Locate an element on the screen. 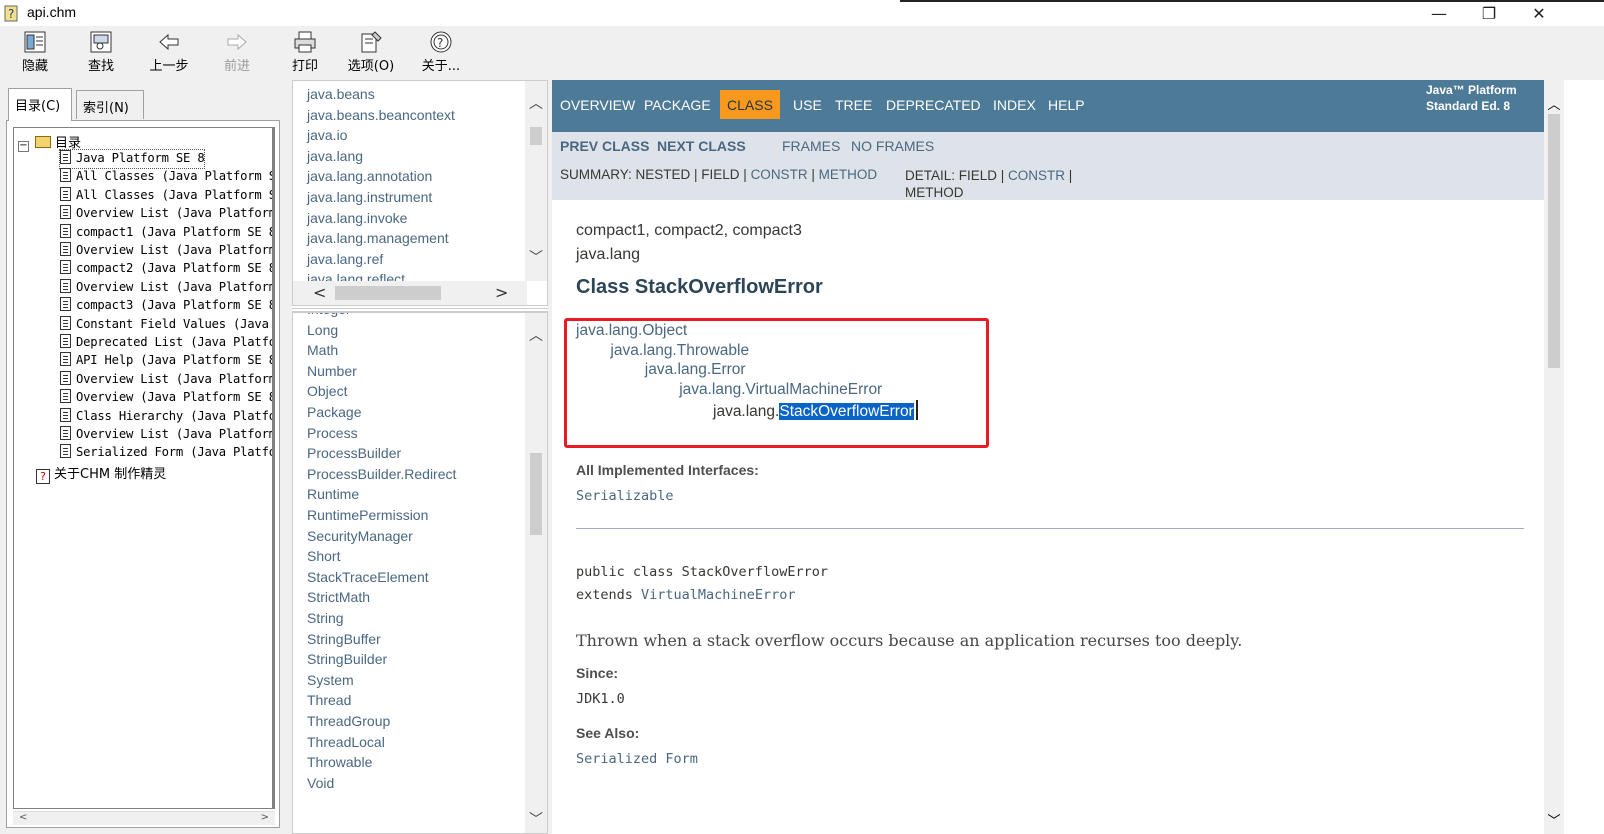 The width and height of the screenshot is (1604, 834). tree-root: − 目录 is located at coordinates (49, 142).